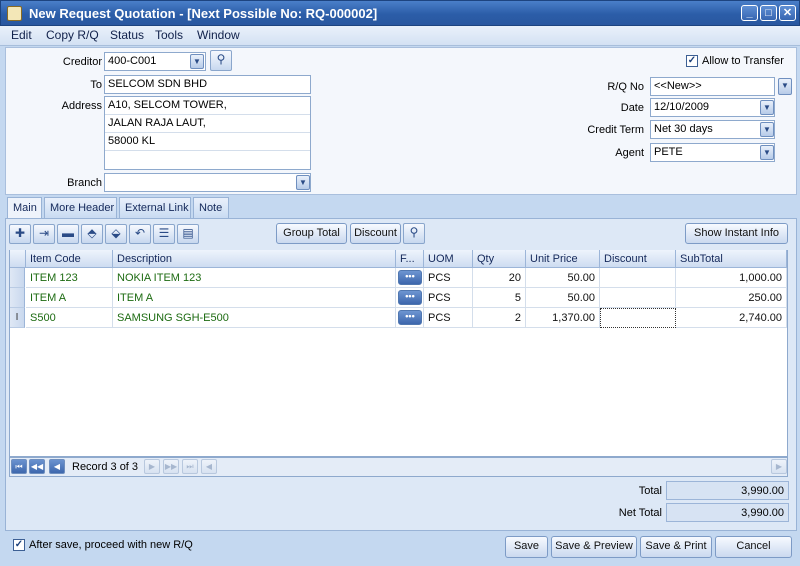  I want to click on col-qty: Qty, so click(499, 259).